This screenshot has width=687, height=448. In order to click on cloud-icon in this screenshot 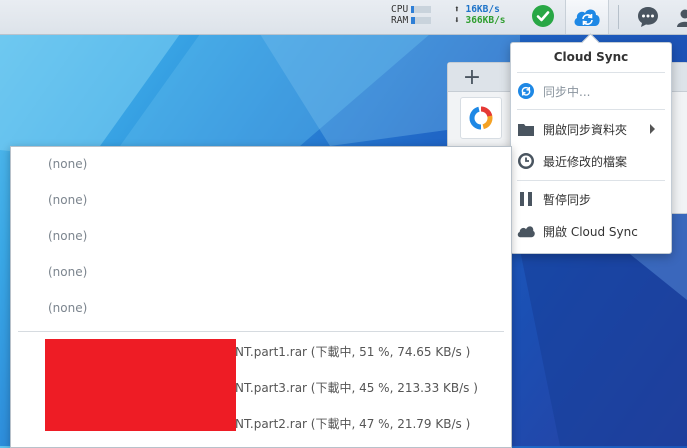, I will do `click(526, 231)`.